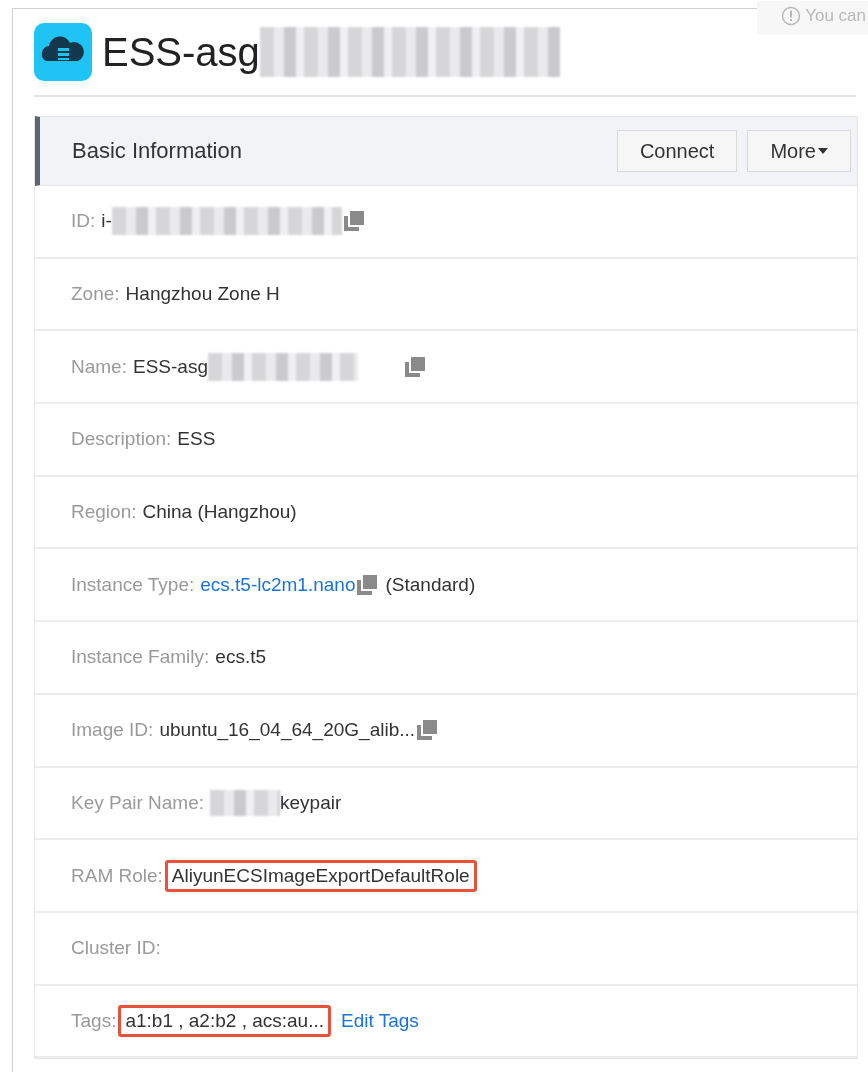 The height and width of the screenshot is (1072, 868). I want to click on field-label: Region:, so click(104, 512).